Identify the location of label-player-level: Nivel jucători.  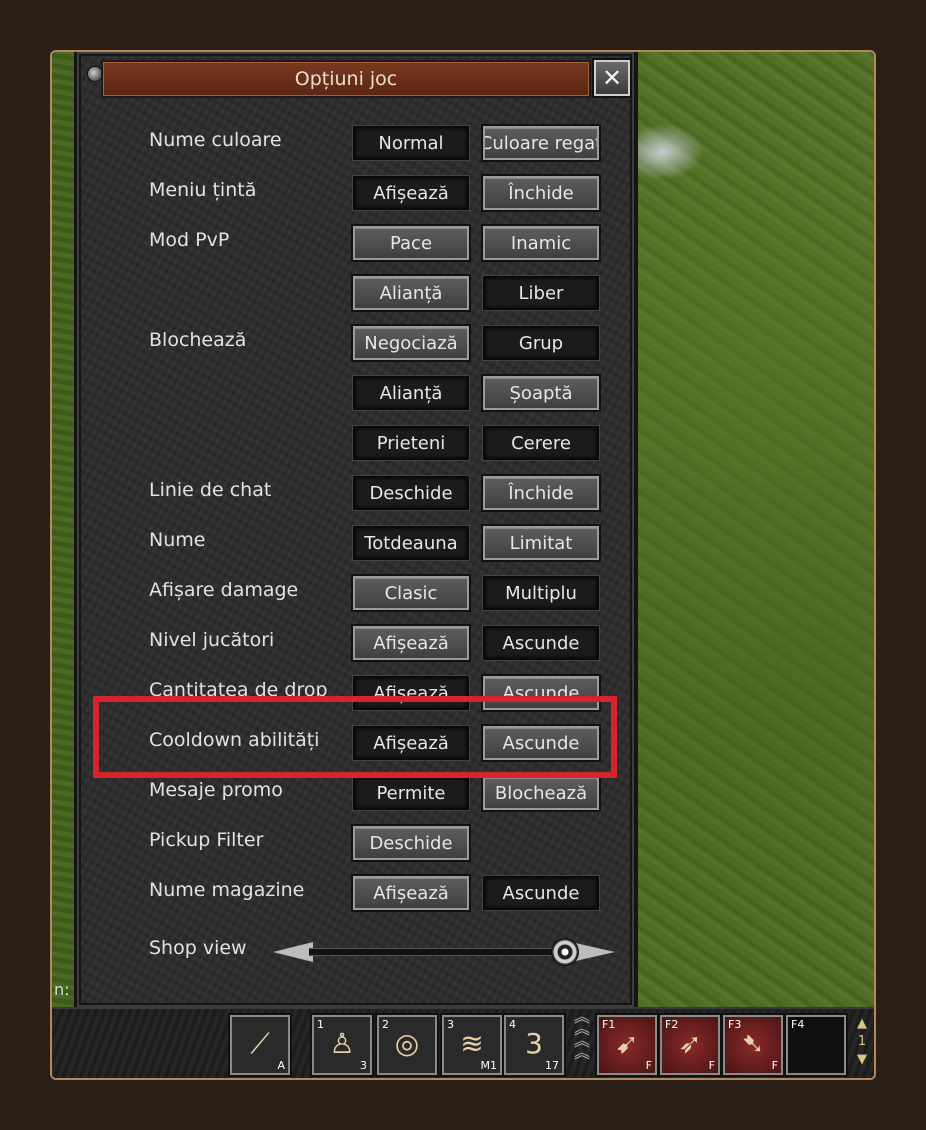
(212, 640).